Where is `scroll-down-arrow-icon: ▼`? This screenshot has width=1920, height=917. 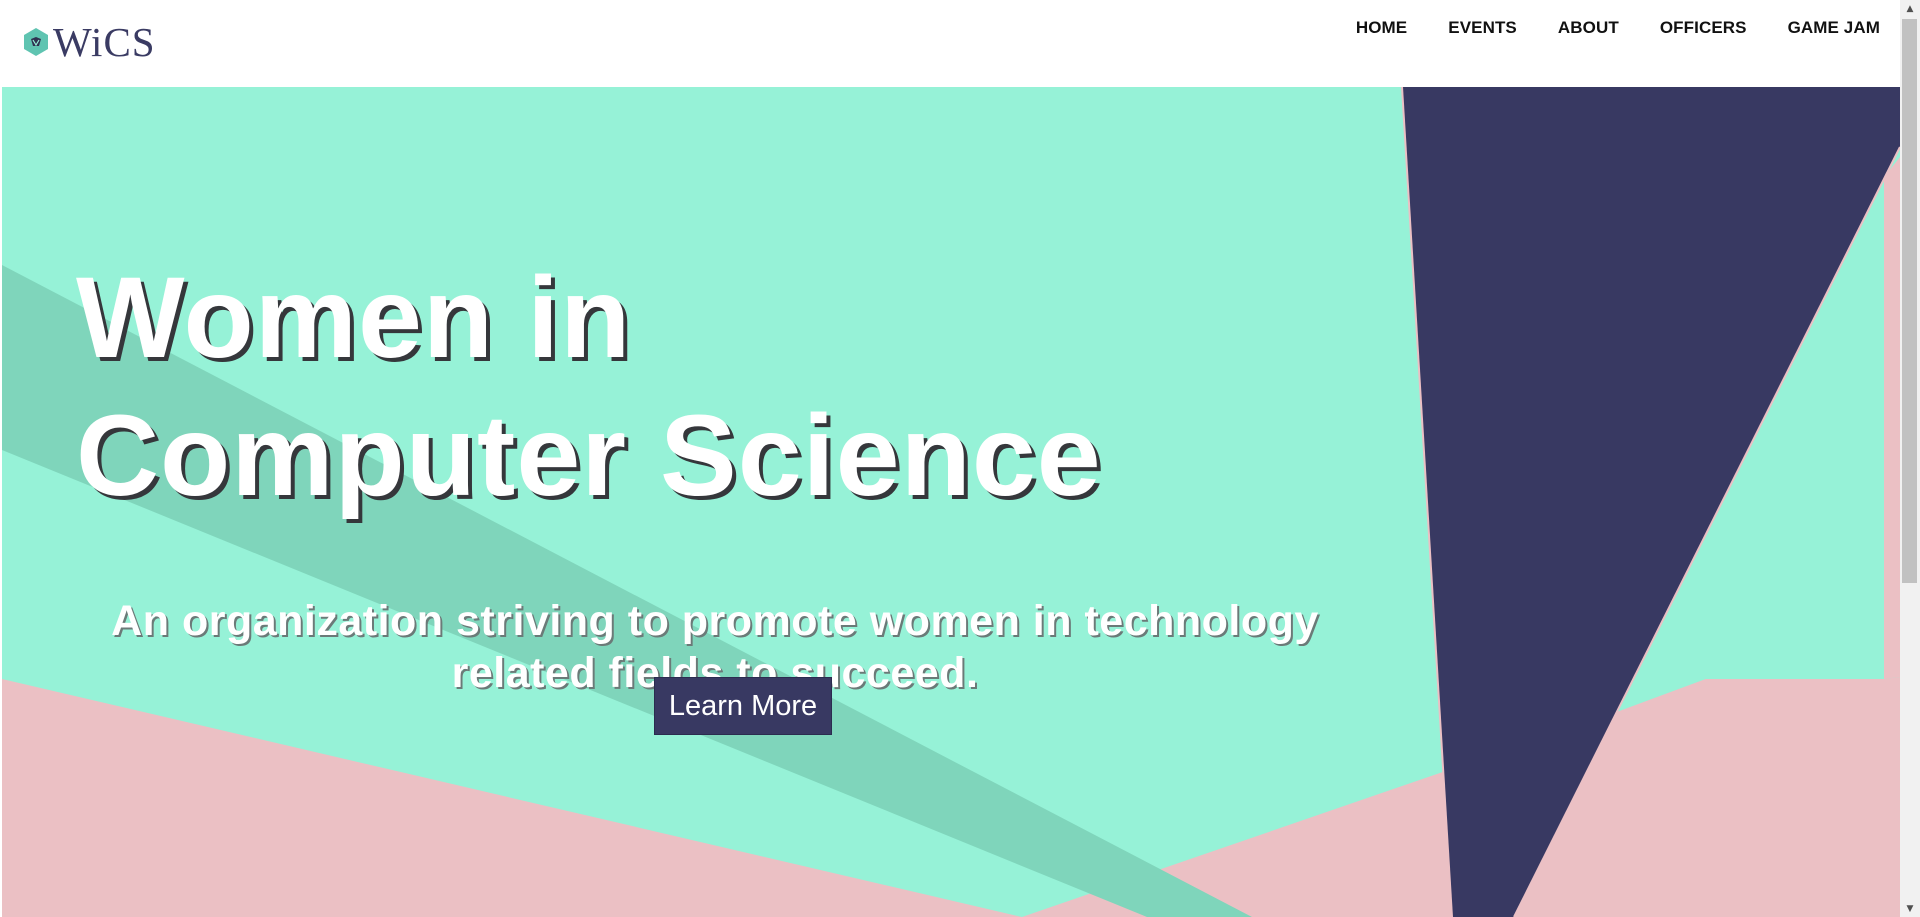 scroll-down-arrow-icon: ▼ is located at coordinates (1910, 908).